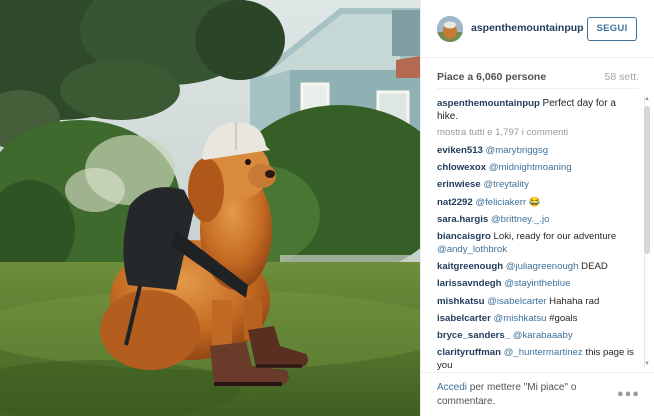 This screenshot has width=654, height=416. Describe the element at coordinates (594, 267) in the screenshot. I see `comment-text: DEAD` at that location.